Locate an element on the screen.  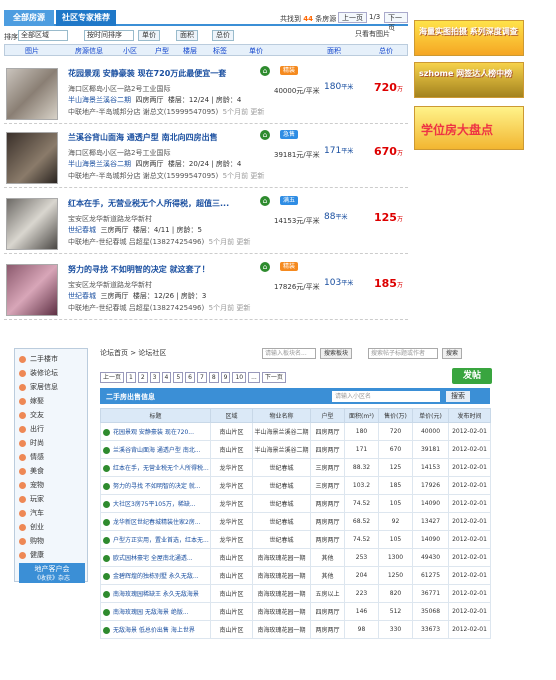
sidebar-item: 汽车 is located at coordinates (52, 513).